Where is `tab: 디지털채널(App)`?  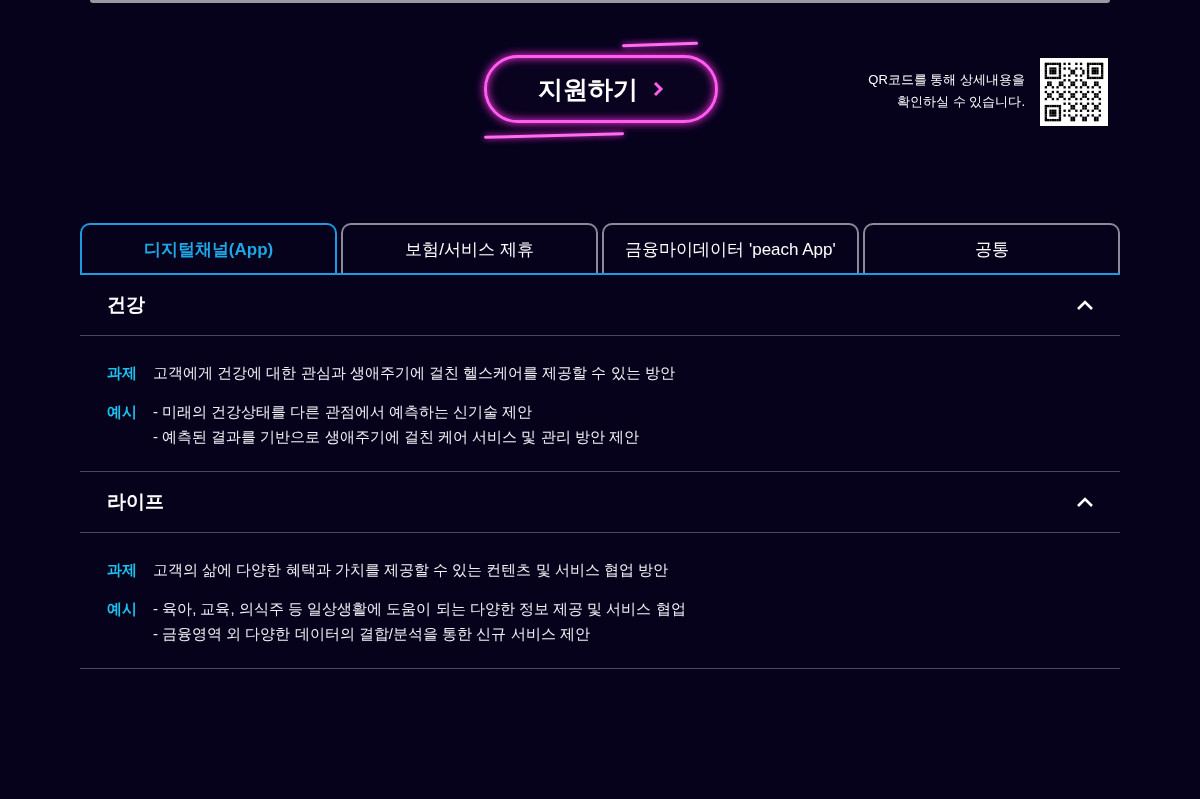
tab: 디지털채널(App) is located at coordinates (208, 248).